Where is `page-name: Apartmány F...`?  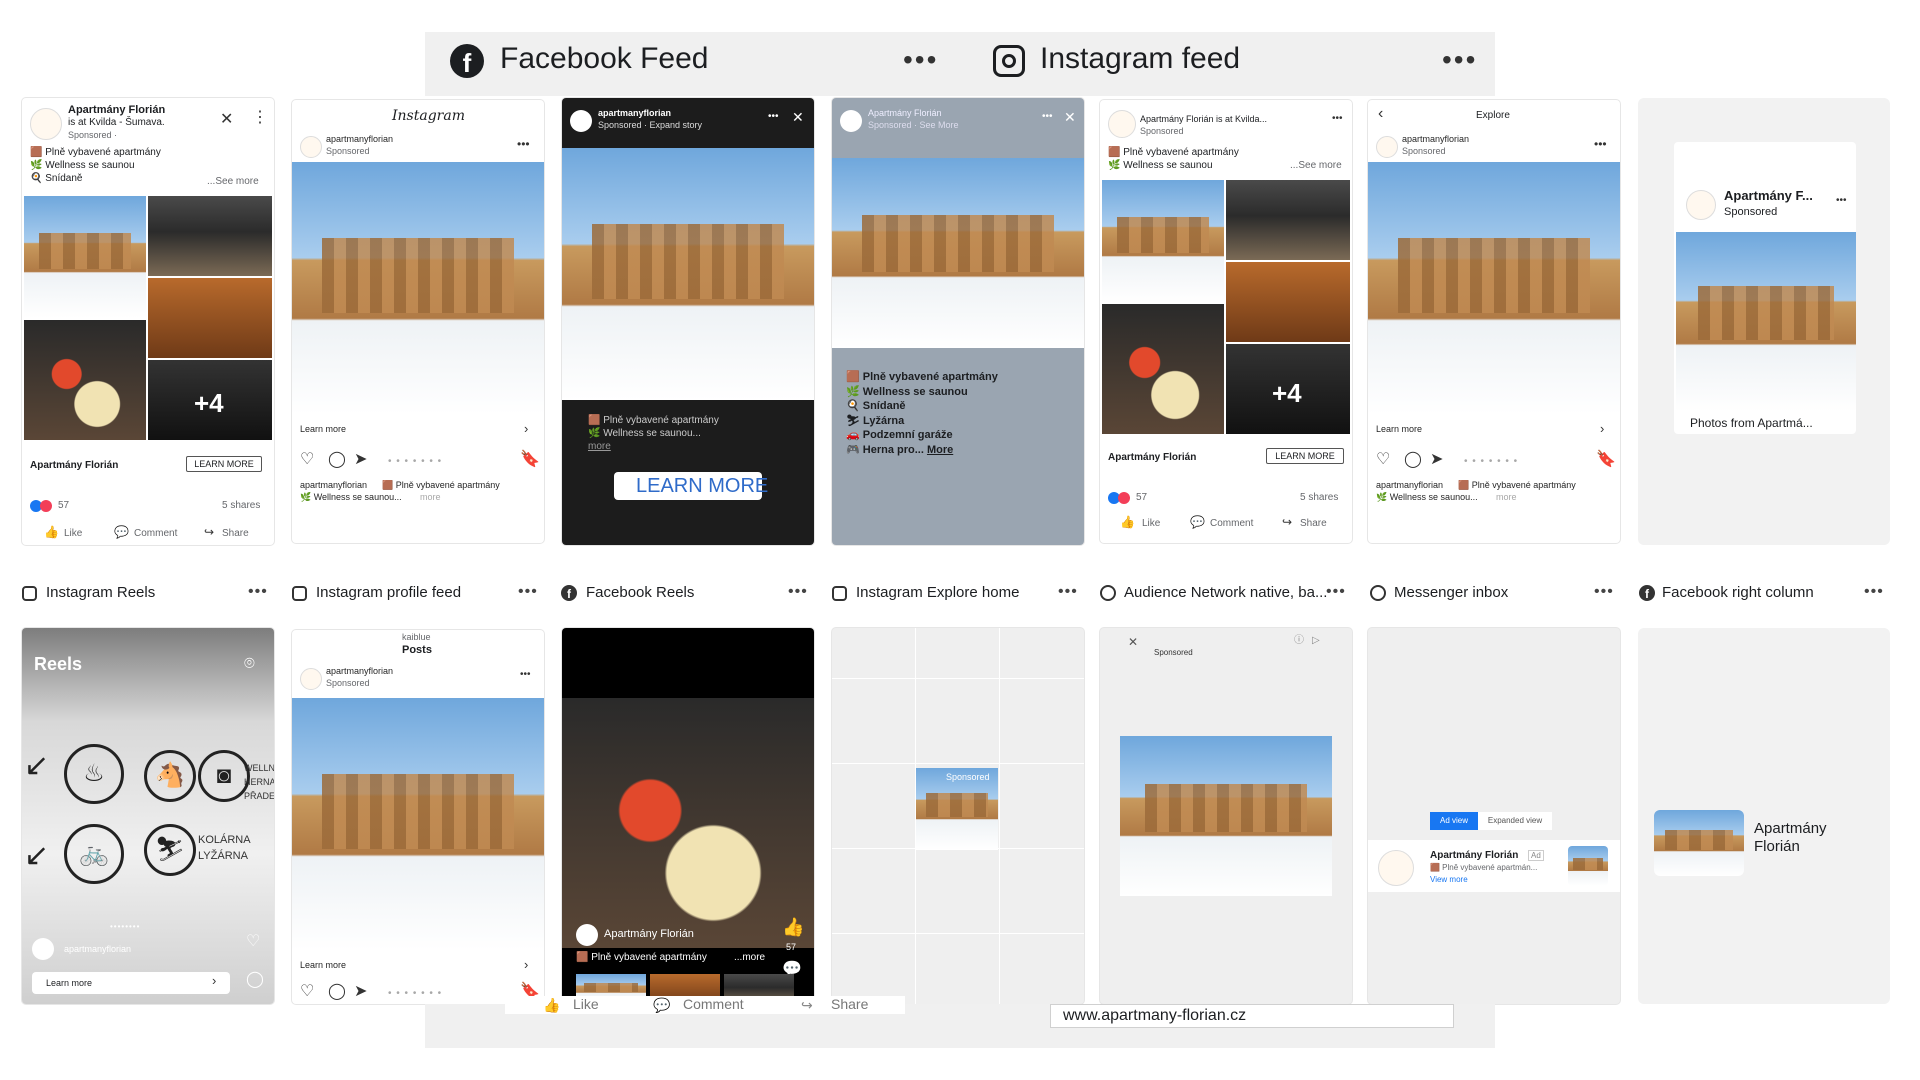 page-name: Apartmány F... is located at coordinates (1768, 195).